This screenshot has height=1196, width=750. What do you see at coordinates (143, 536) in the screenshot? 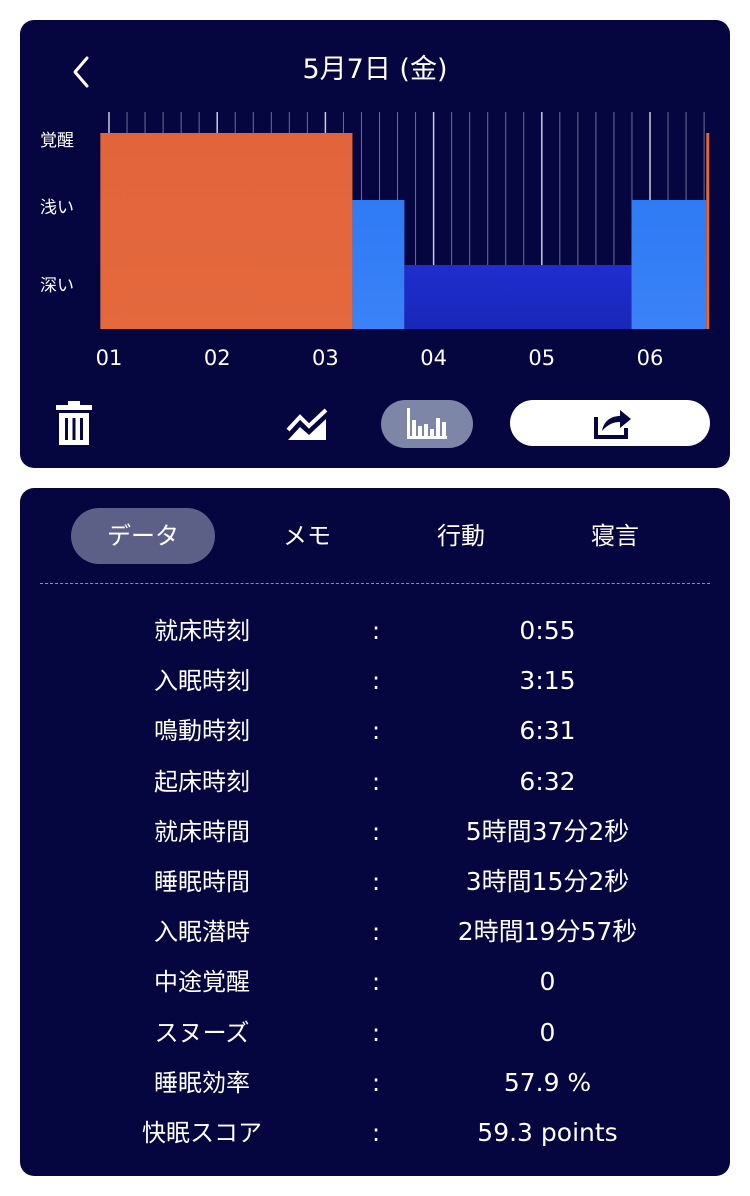
I see `tab-data: データ` at bounding box center [143, 536].